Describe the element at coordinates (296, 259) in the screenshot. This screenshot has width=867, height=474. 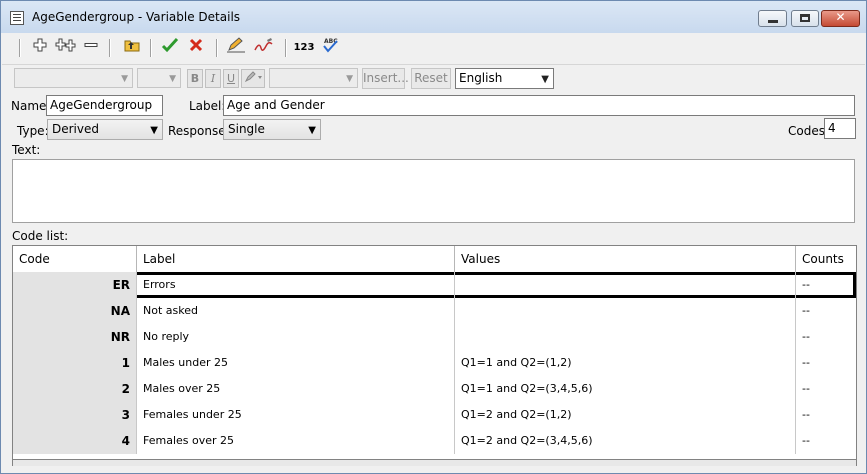
I see `column-header-label: Label` at that location.